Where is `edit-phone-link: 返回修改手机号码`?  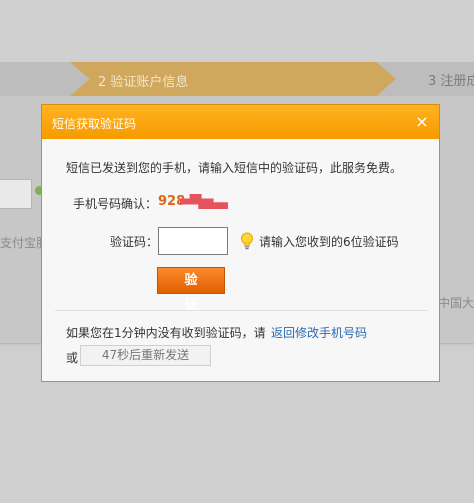 edit-phone-link: 返回修改手机号码 is located at coordinates (319, 332).